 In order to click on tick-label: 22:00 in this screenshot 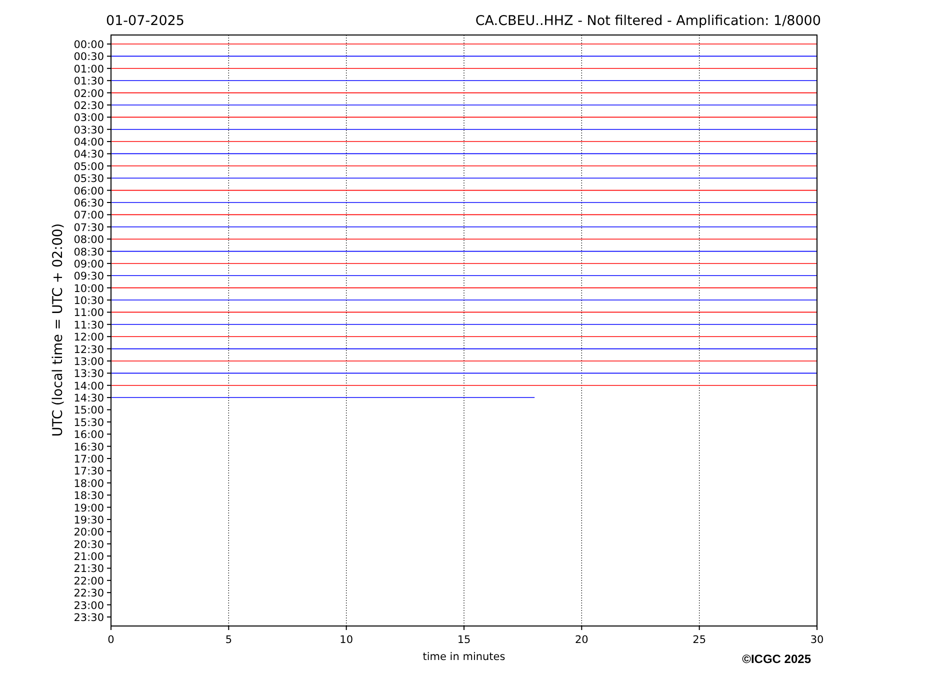, I will do `click(89, 581)`.